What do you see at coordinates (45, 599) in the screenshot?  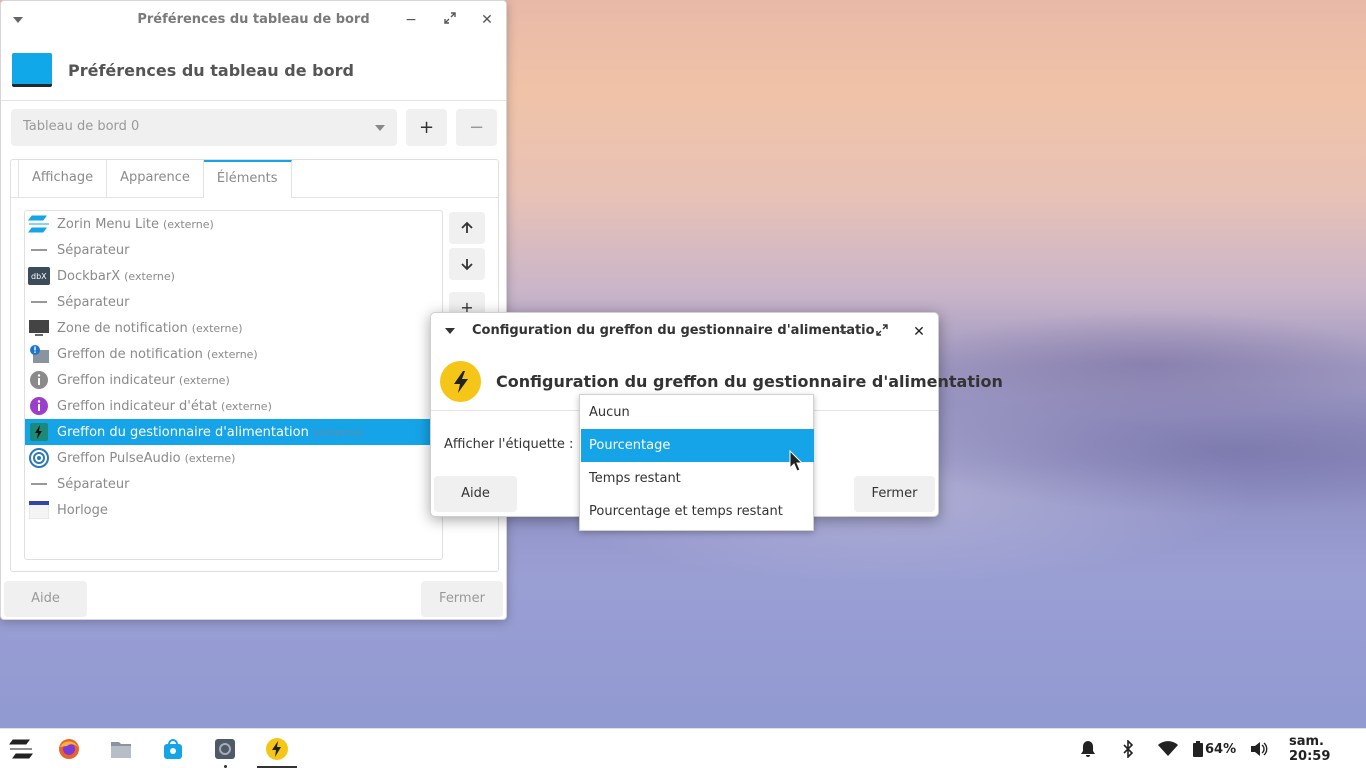 I see `help-button: Aide` at bounding box center [45, 599].